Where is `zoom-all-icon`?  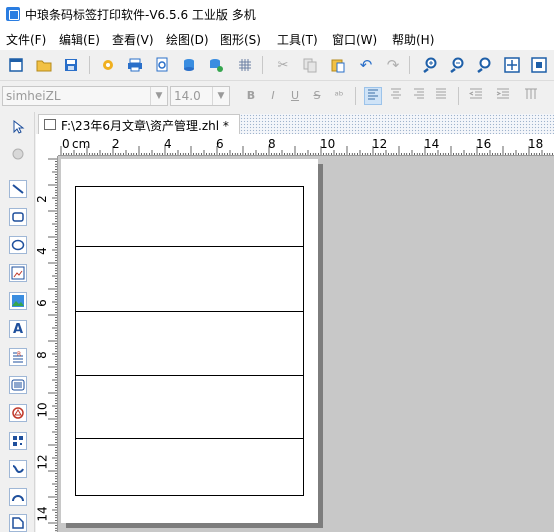 zoom-all-icon is located at coordinates (539, 65).